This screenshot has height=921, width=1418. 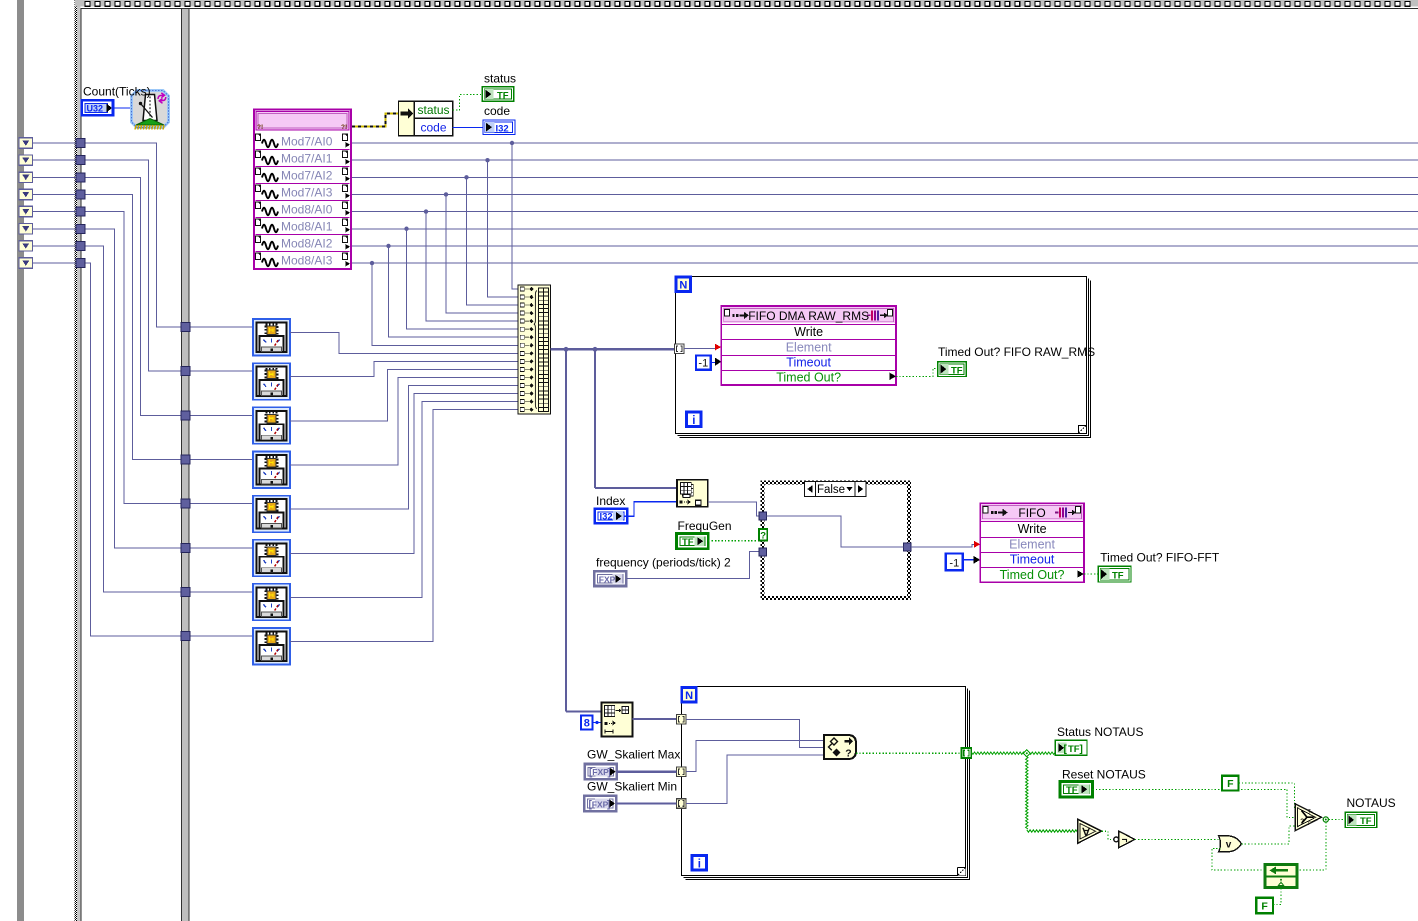 I want to click on svg-text: FXP, so click(x=607, y=579).